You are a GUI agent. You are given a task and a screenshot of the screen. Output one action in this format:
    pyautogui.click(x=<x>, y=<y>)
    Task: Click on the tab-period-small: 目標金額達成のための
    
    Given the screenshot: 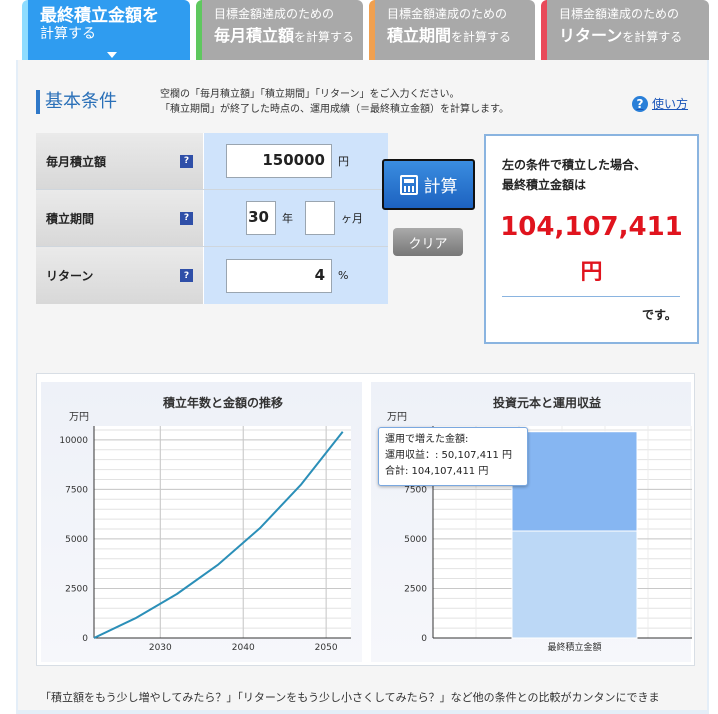 What is the action you would take?
    pyautogui.click(x=447, y=14)
    